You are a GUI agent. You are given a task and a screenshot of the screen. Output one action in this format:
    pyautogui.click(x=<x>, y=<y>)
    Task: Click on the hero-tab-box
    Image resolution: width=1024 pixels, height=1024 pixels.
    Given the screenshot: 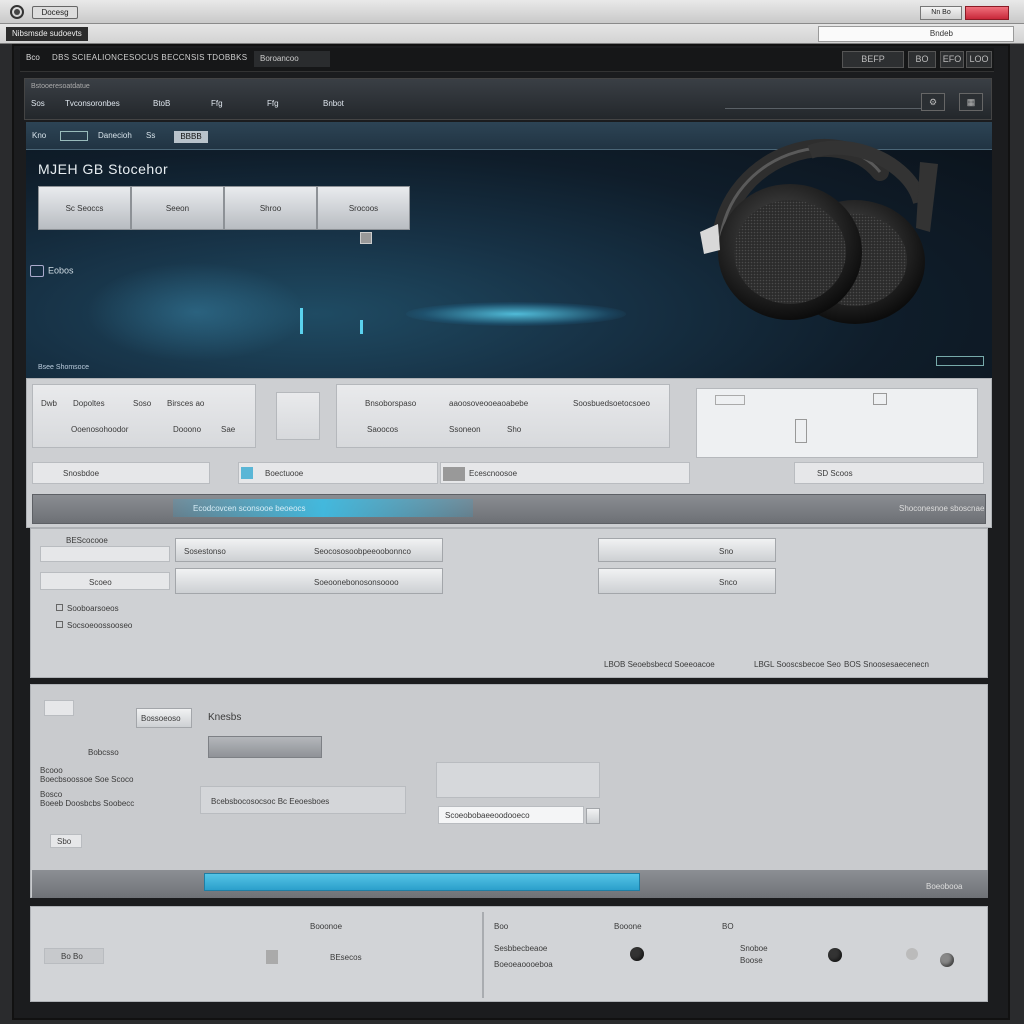 What is the action you would take?
    pyautogui.click(x=74, y=136)
    